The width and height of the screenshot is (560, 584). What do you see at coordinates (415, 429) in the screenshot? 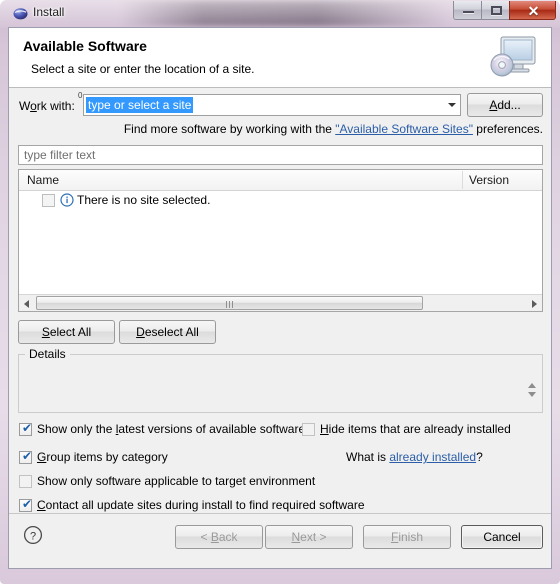
I see `option-label: Hide items that are already installed` at bounding box center [415, 429].